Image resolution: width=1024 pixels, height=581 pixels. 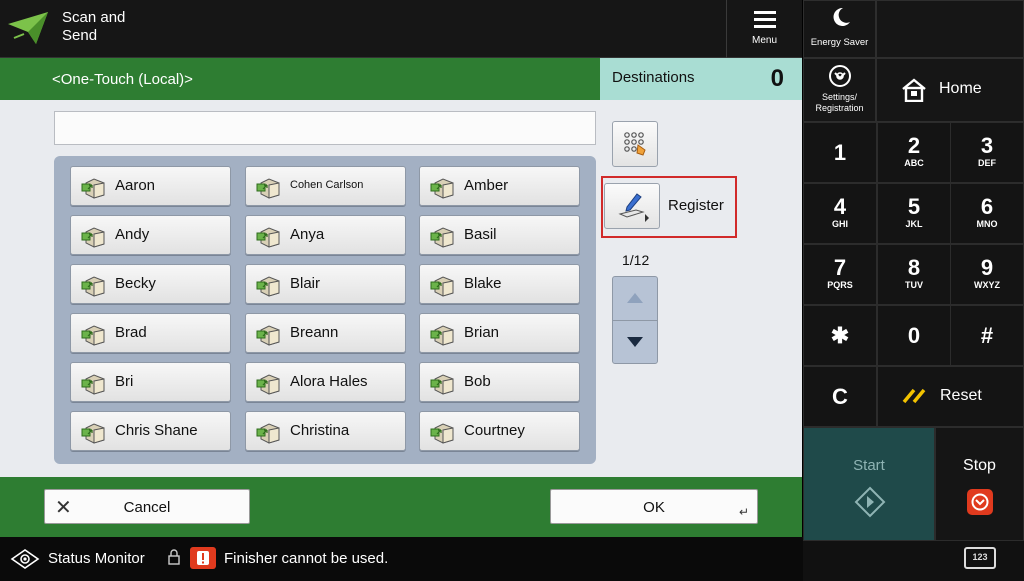 I want to click on keypad-input-button, so click(x=635, y=144).